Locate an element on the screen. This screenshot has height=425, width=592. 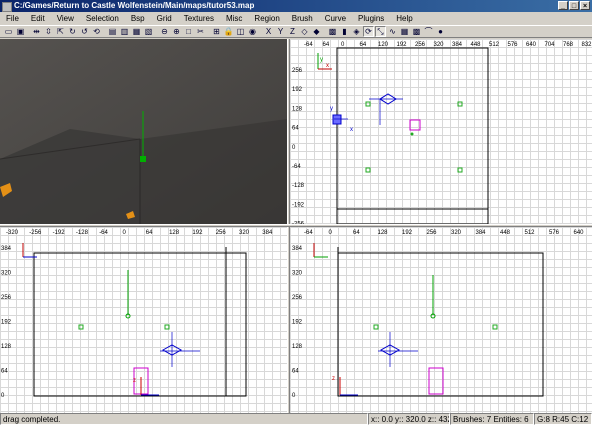
menu-brush: Brush is located at coordinates (302, 18).